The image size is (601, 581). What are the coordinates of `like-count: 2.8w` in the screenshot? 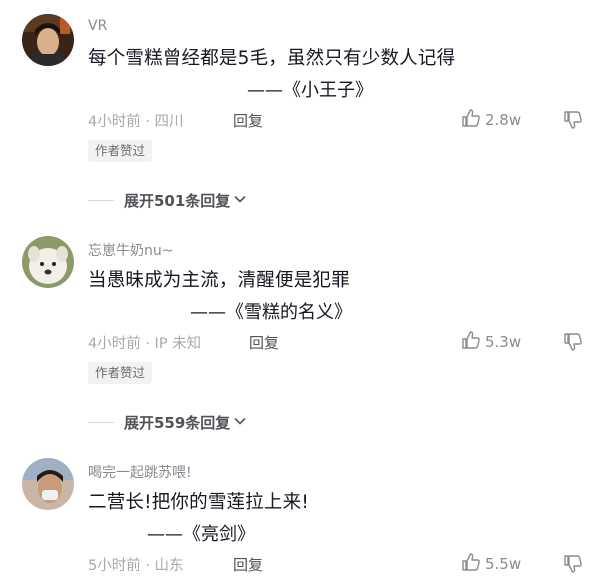 It's located at (503, 120).